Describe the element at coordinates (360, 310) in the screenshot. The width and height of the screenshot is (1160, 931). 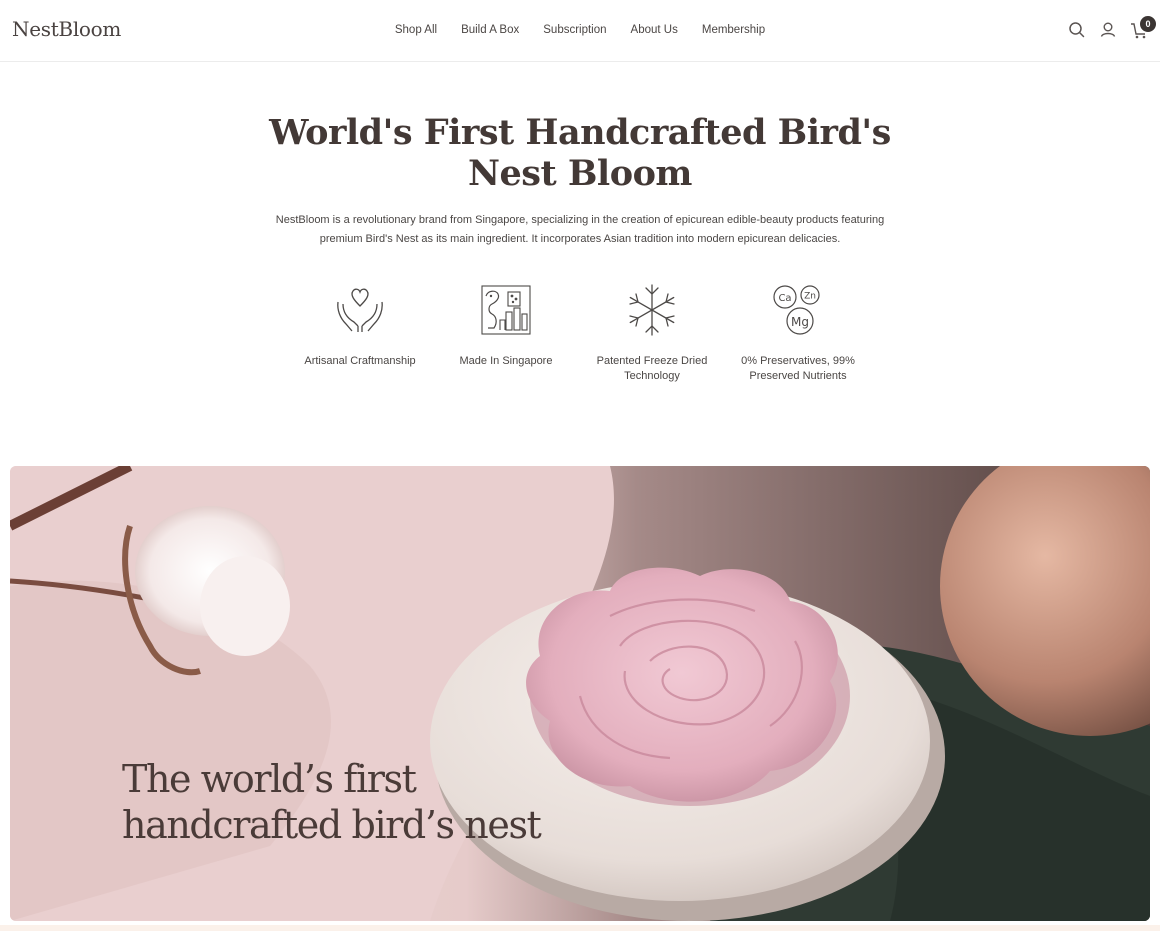
I see `heart-hands-icon` at that location.